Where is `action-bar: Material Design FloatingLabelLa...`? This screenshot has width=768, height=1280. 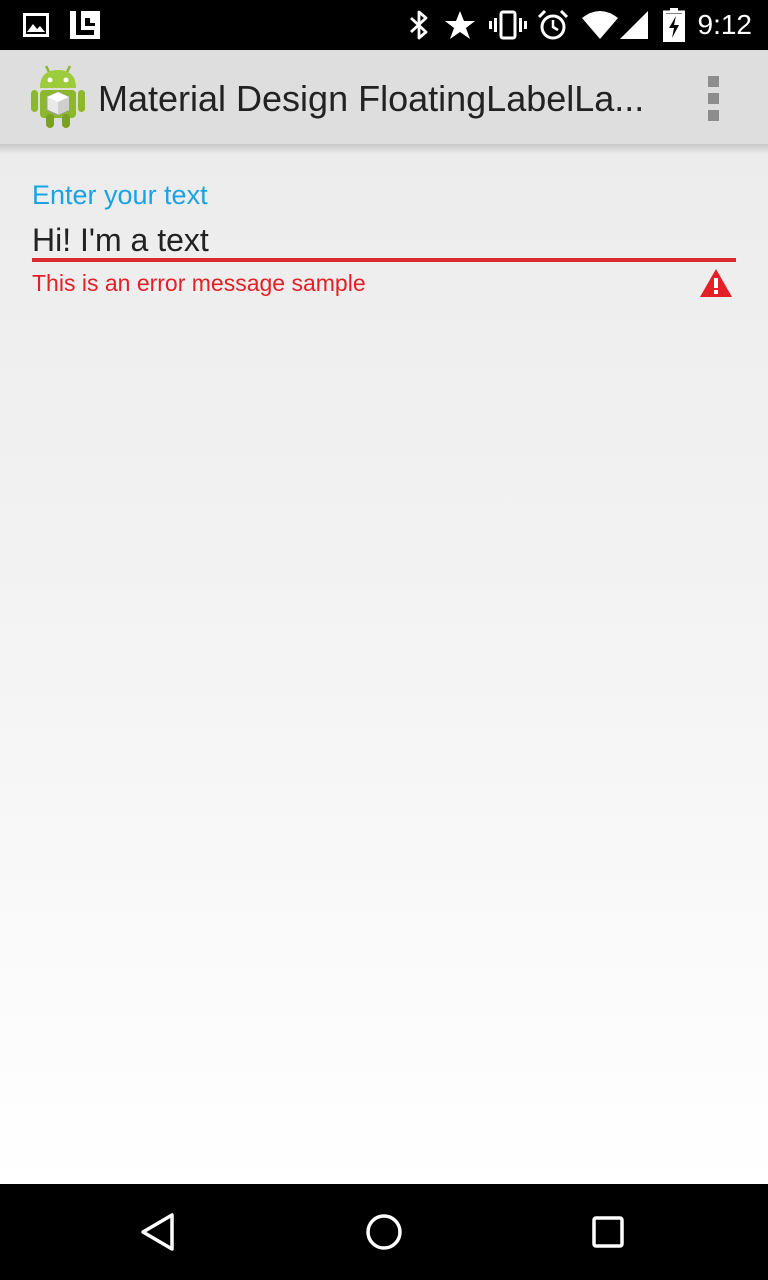
action-bar: Material Design FloatingLabelLa... is located at coordinates (384, 97).